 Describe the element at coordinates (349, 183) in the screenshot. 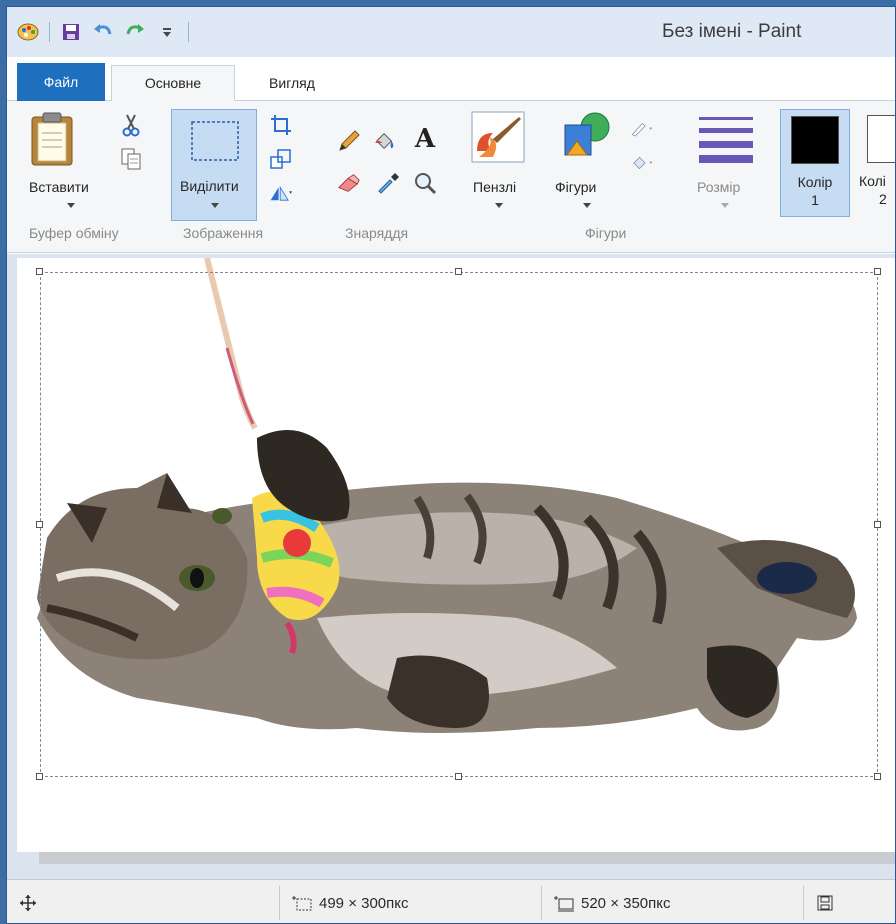

I see `eraser-icon` at that location.